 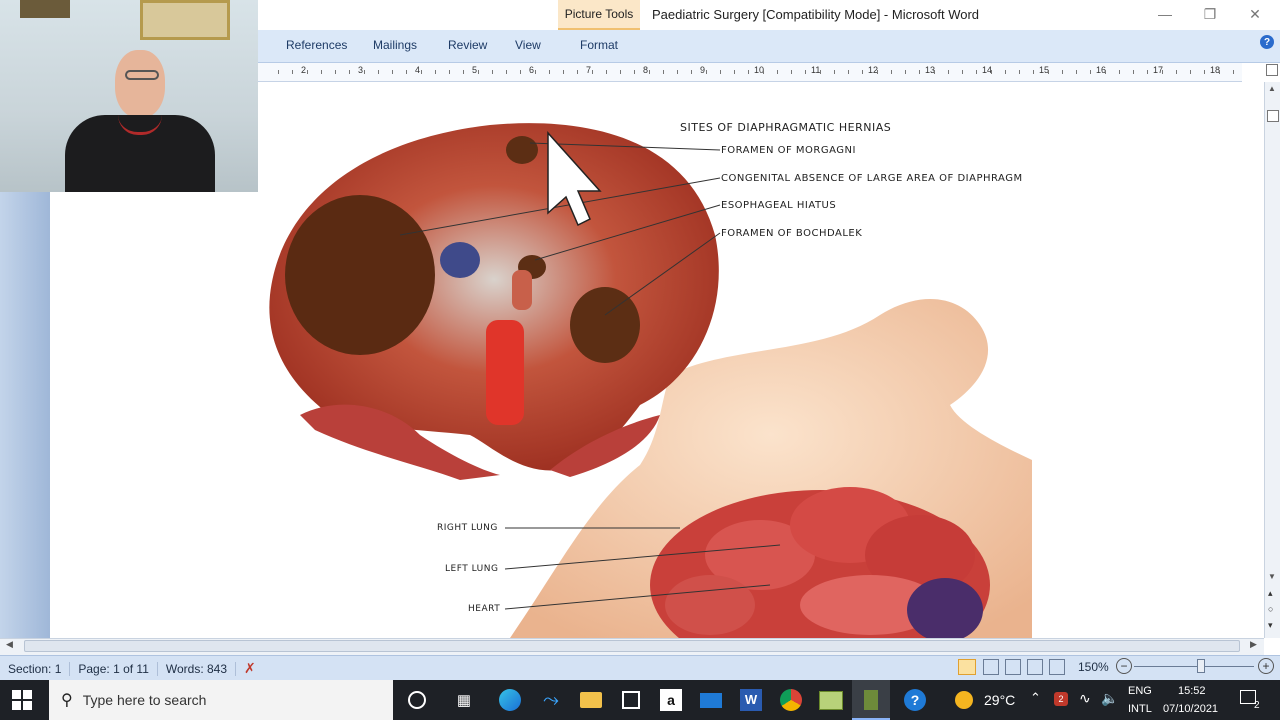 I want to click on word-icon: W, so click(x=751, y=700).